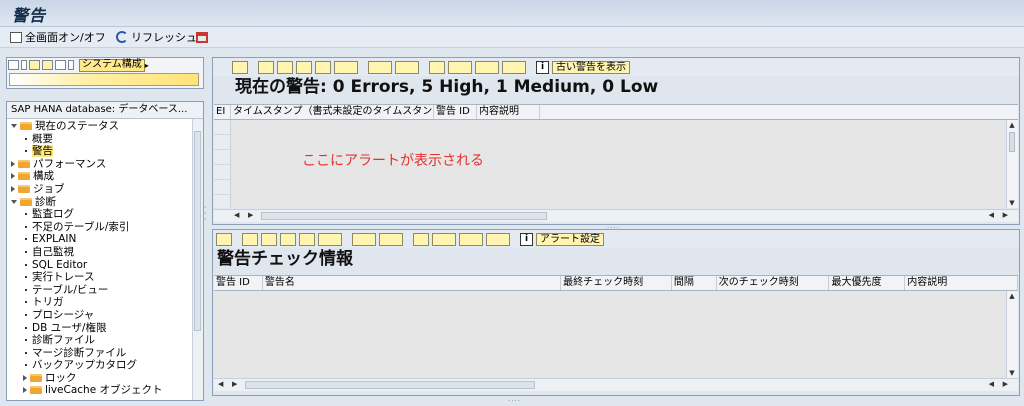 The width and height of the screenshot is (1024, 406). I want to click on row-selector-column, so click(222, 165).